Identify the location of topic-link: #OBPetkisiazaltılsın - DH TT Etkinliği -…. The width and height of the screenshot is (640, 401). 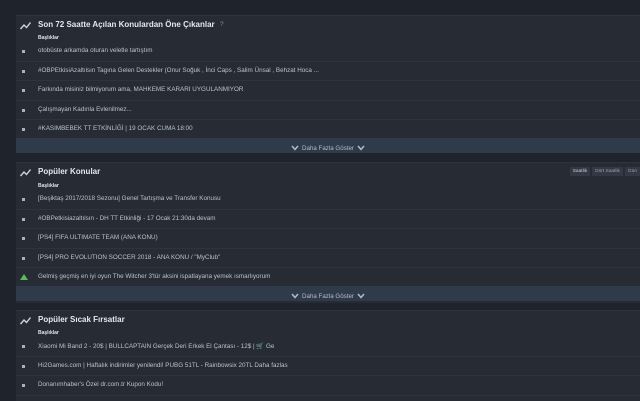
(127, 218).